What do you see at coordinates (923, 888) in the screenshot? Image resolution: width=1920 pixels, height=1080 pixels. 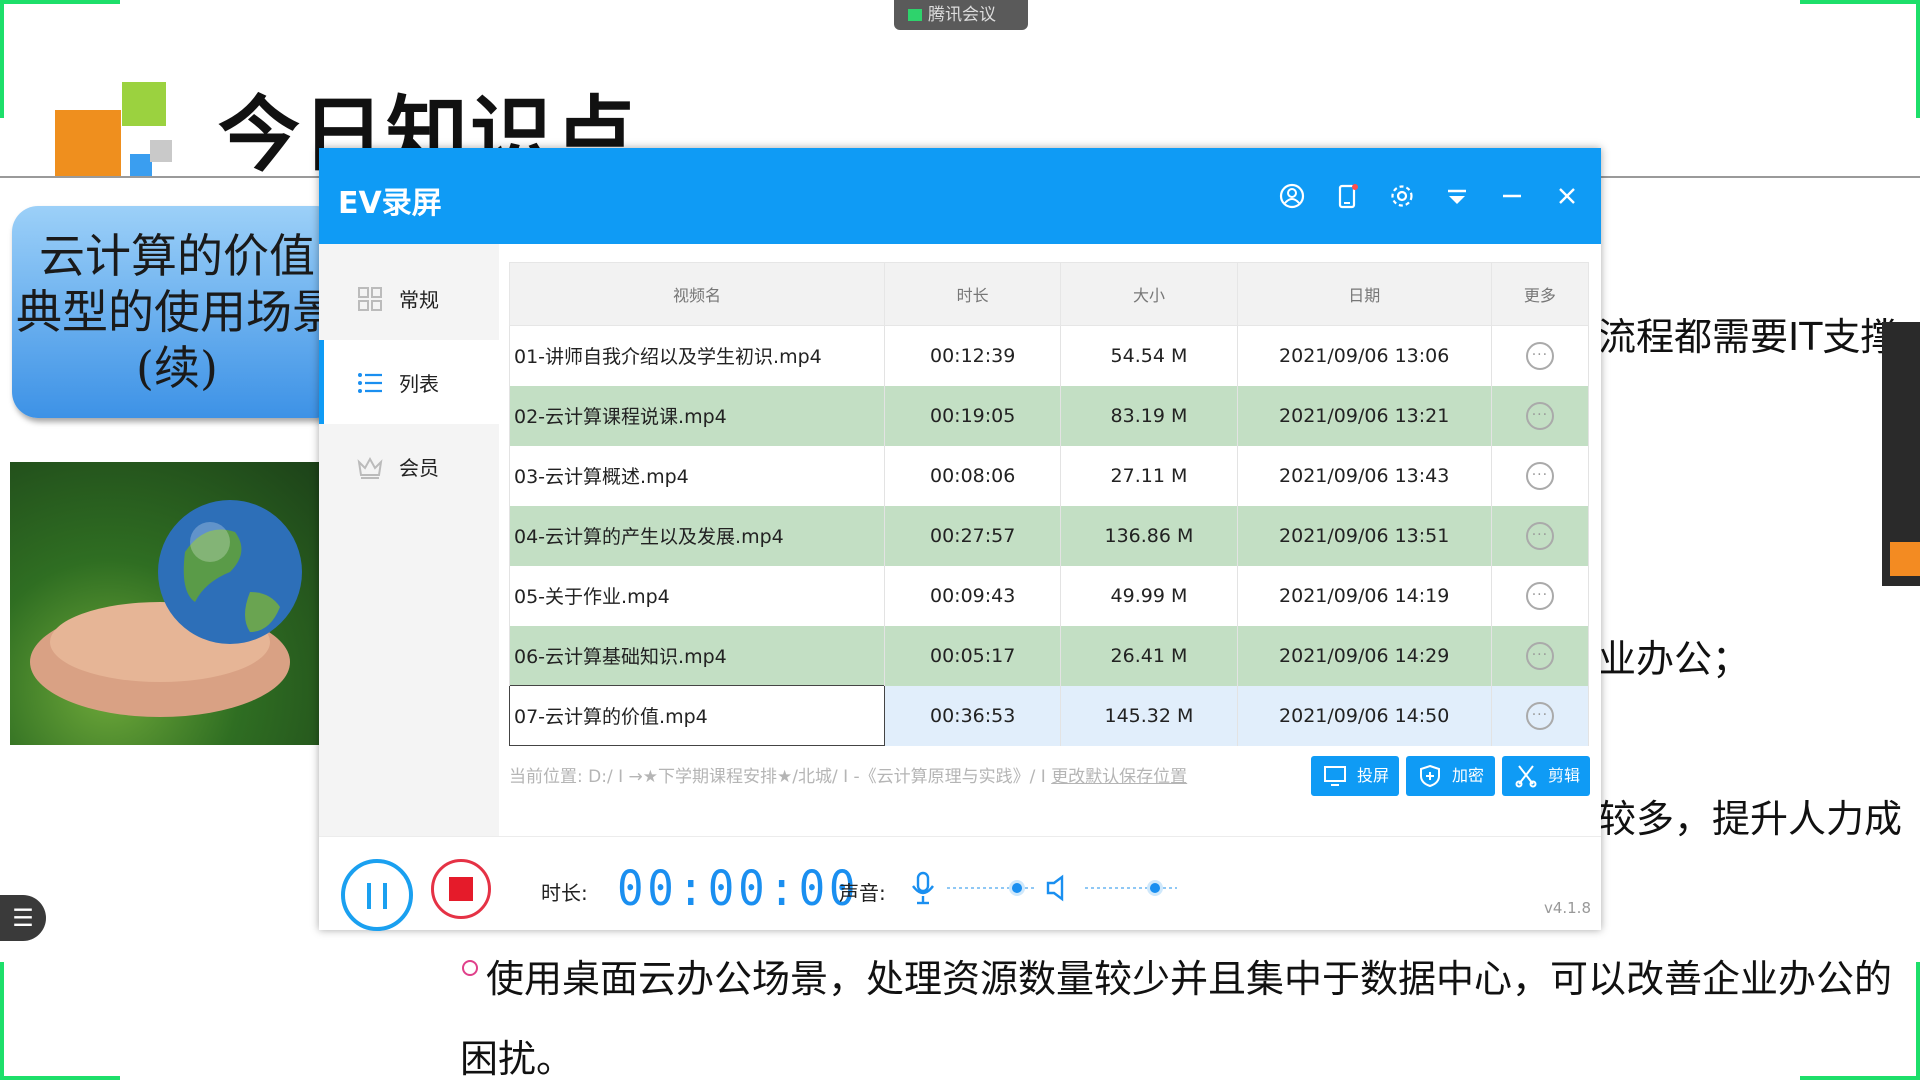 I see `microphone-icon` at bounding box center [923, 888].